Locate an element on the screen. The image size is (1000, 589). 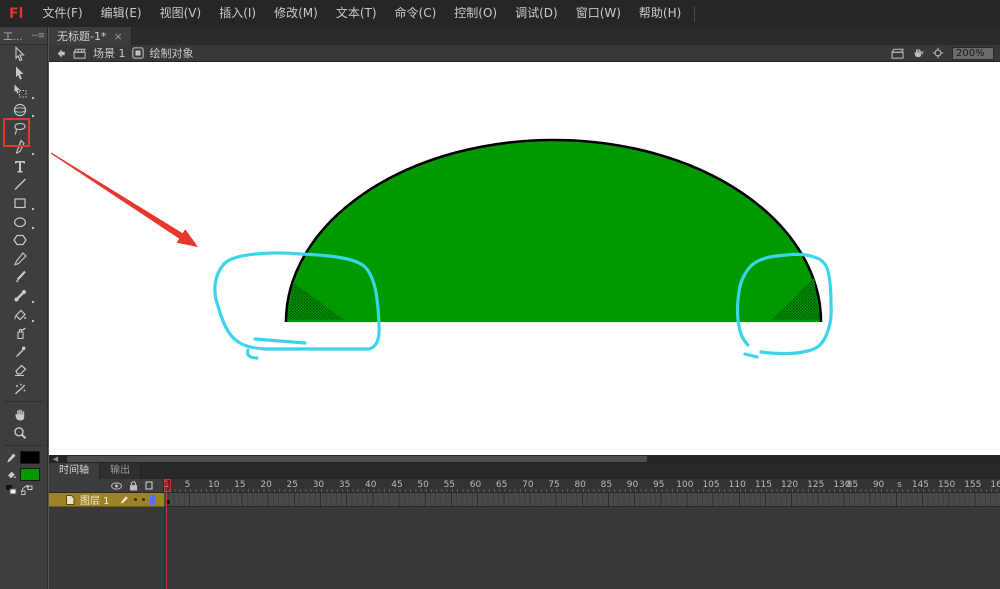
eyedropper-tool is located at coordinates (20, 352).